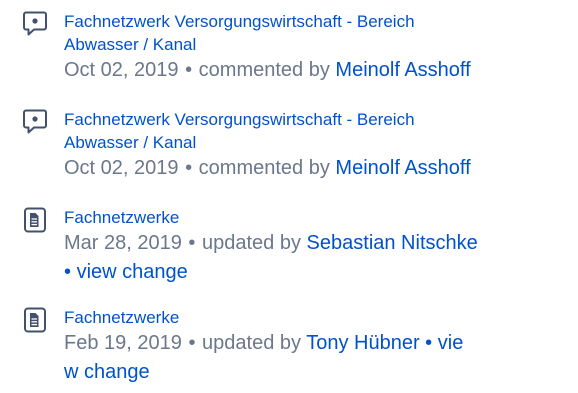 This screenshot has height=393, width=578. Describe the element at coordinates (362, 343) in the screenshot. I see `user-link: Tony Hübner` at that location.